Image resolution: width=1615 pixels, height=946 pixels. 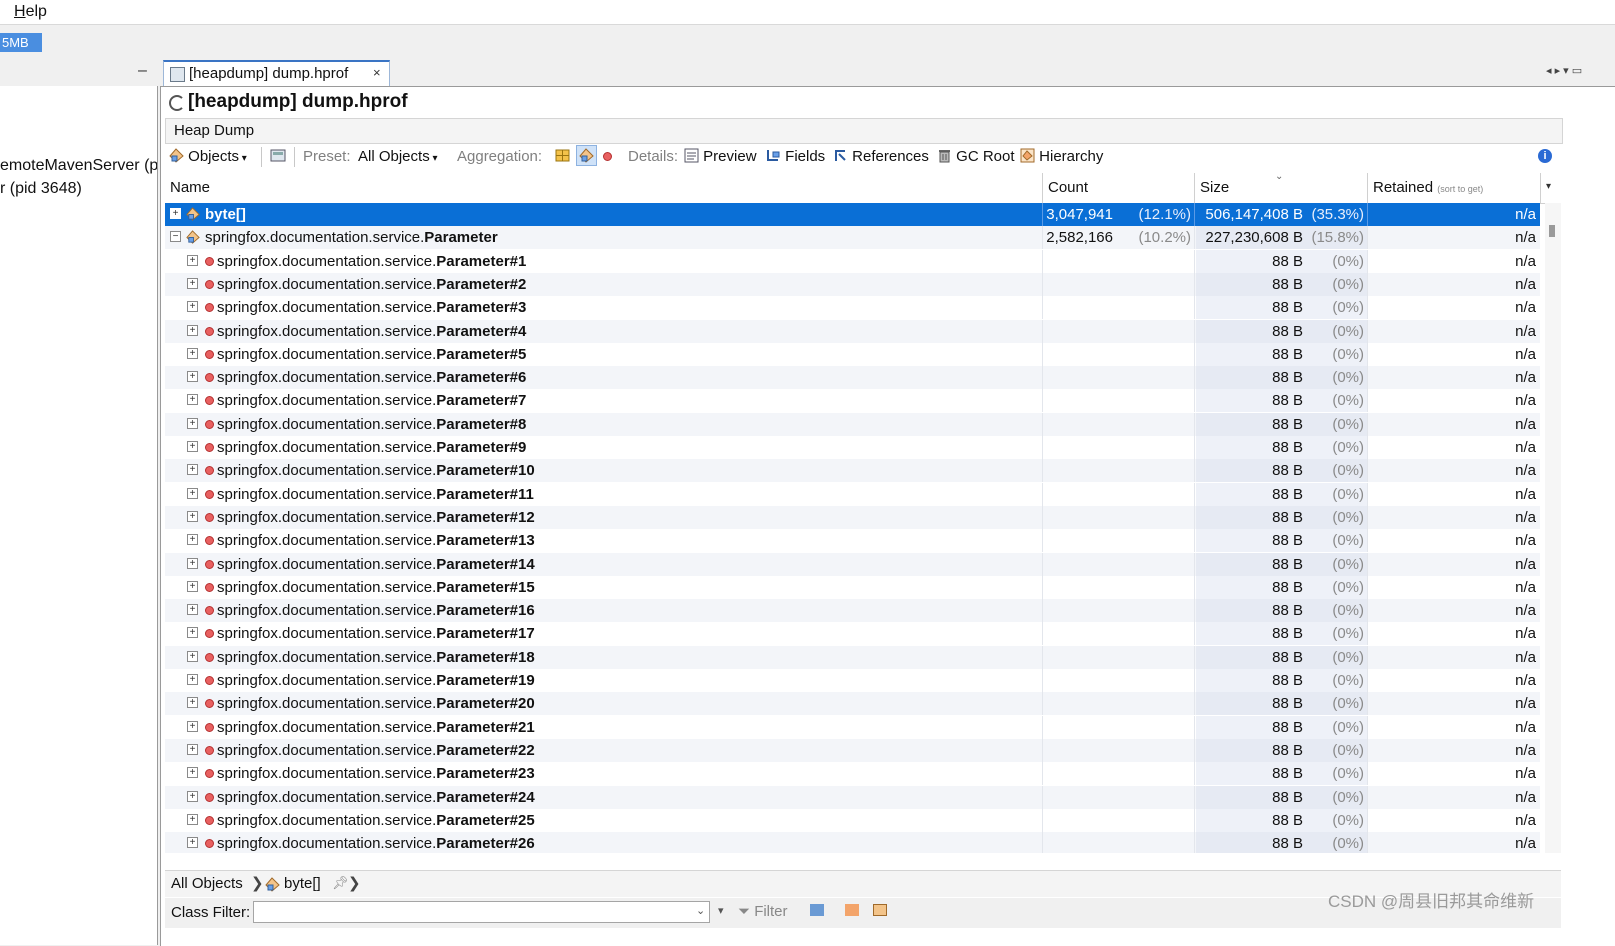 What do you see at coordinates (207, 883) in the screenshot?
I see `breadcrumb-root: All Objects` at bounding box center [207, 883].